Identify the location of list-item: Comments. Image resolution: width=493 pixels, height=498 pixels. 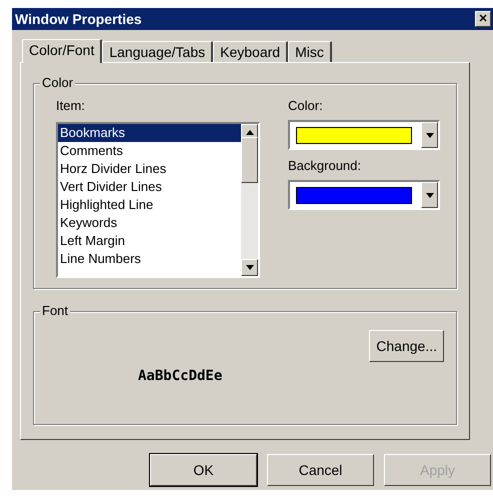
(149, 151).